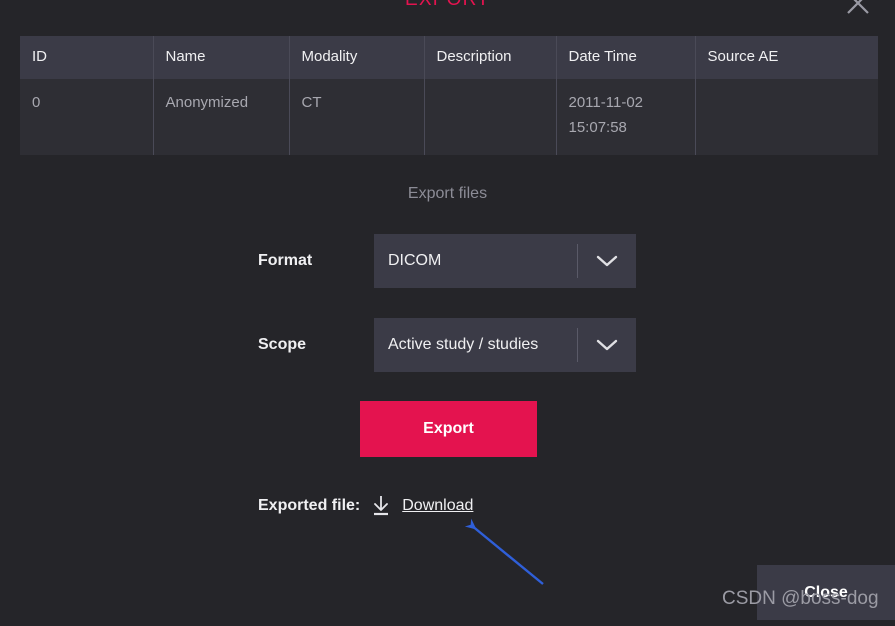  What do you see at coordinates (826, 592) in the screenshot?
I see `close-button: Close` at bounding box center [826, 592].